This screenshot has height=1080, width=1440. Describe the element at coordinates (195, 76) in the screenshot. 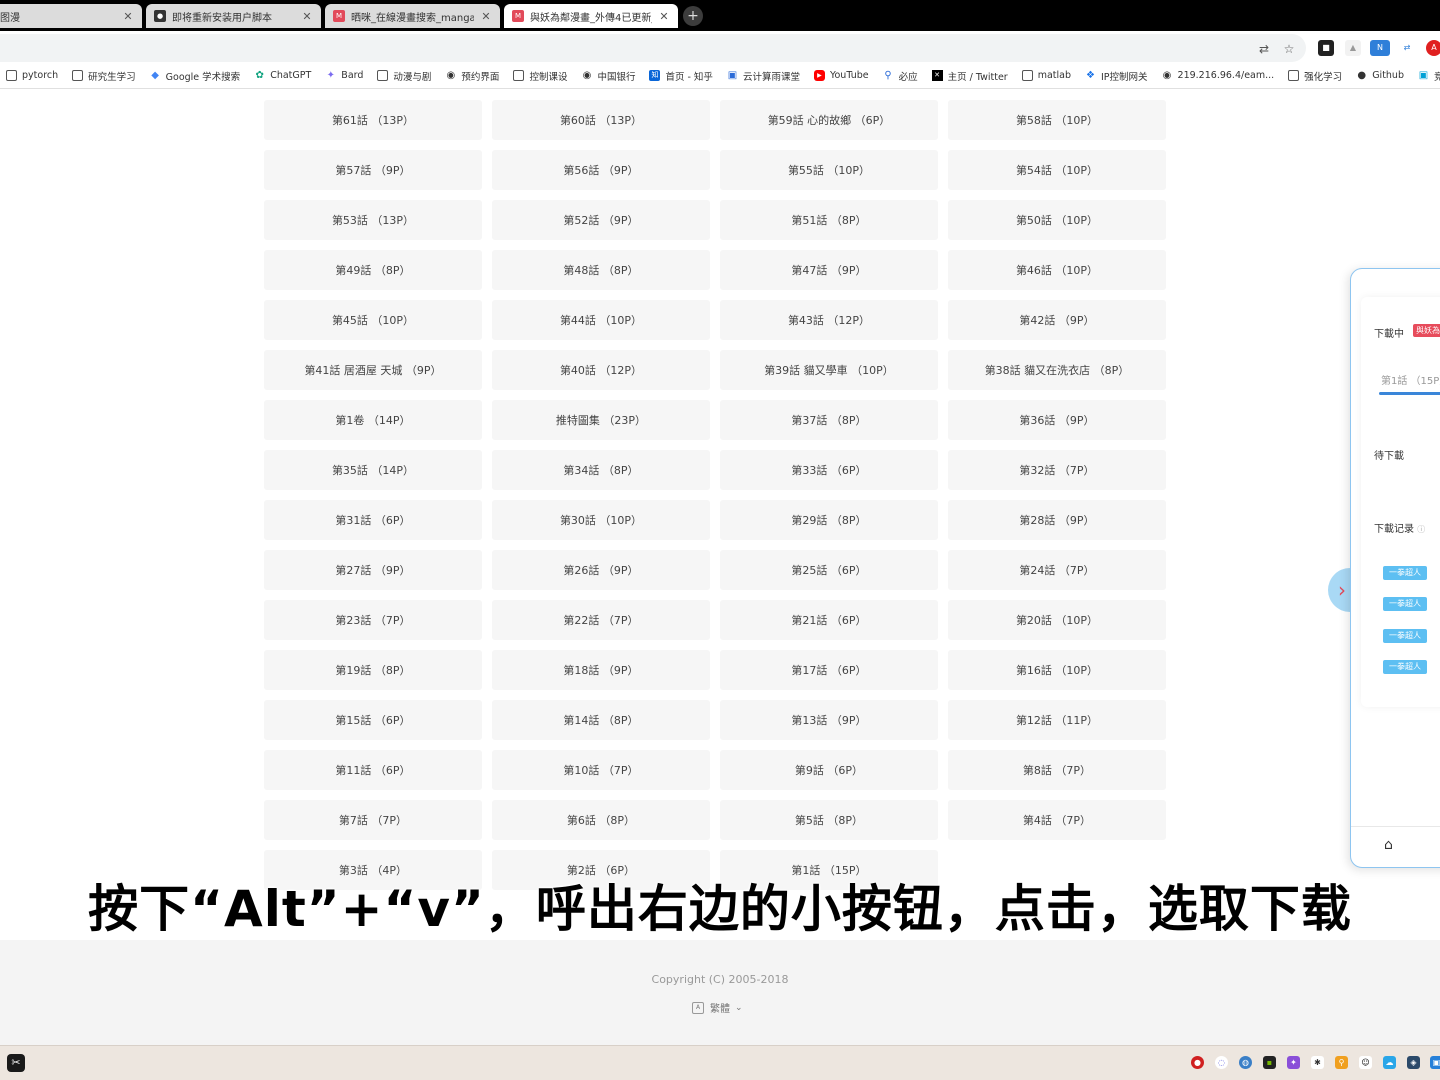

I see `bookmark-item: ◆ Google 学术搜索` at that location.